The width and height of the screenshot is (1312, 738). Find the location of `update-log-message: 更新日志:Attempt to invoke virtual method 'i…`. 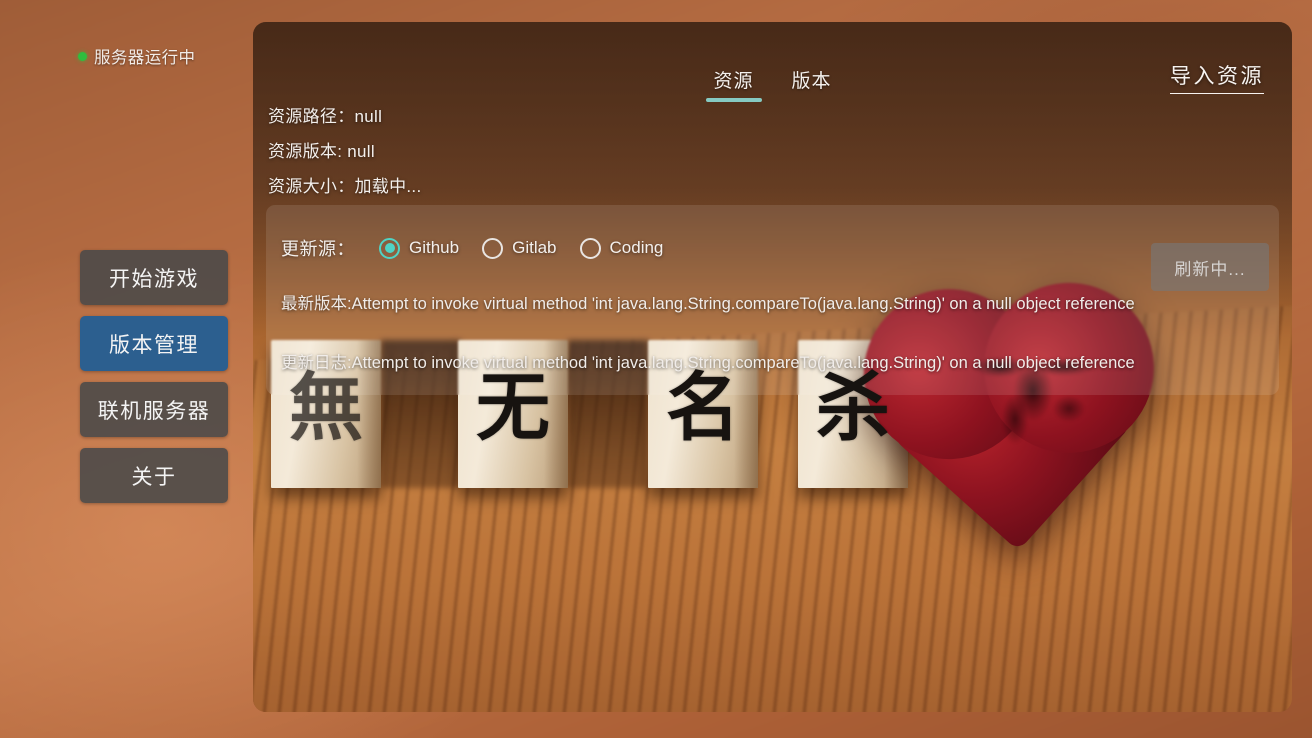

update-log-message: 更新日志:Attempt to invoke virtual method 'i… is located at coordinates (708, 363).